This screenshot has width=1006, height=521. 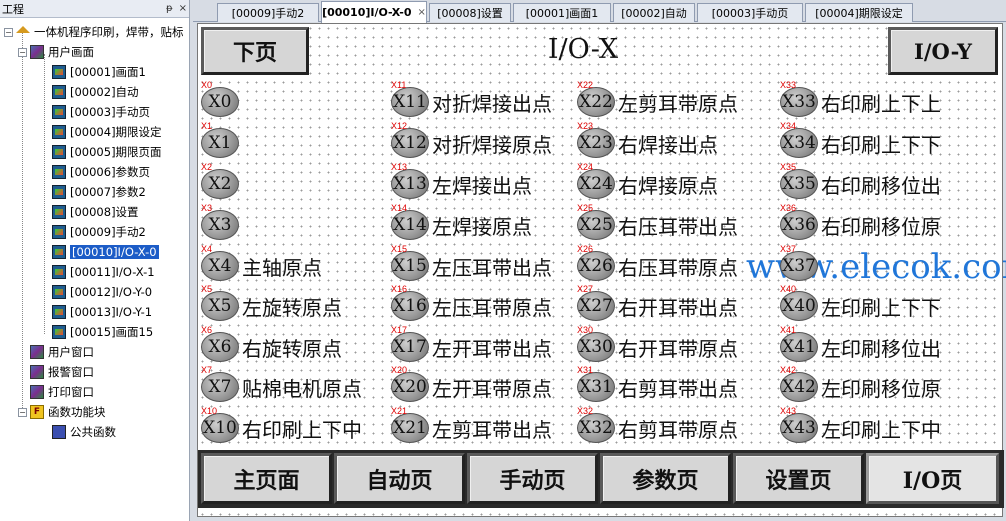 What do you see at coordinates (266, 478) in the screenshot?
I see `nav-button: 主页面` at bounding box center [266, 478].